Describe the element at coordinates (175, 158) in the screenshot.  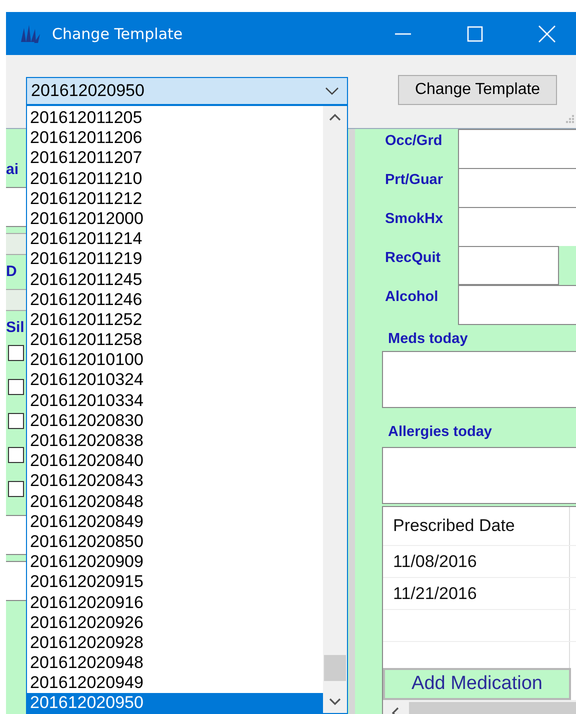
I see `dropdown-option: 201612011207` at that location.